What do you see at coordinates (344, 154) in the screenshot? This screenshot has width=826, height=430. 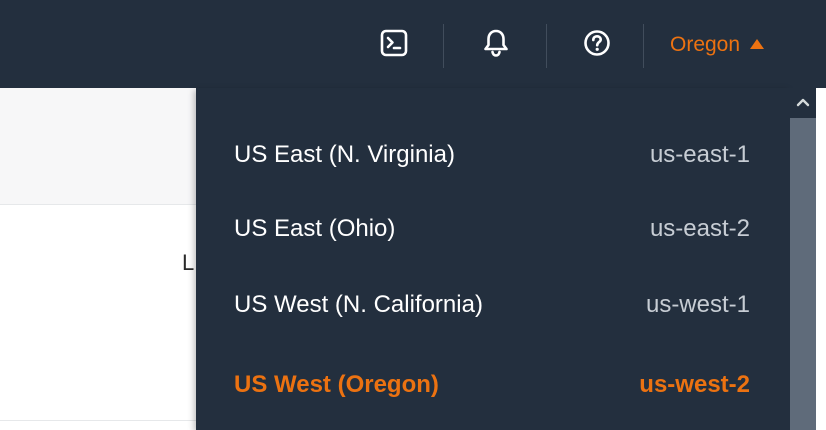 I see `region-option-name: US East (N. Virginia)` at bounding box center [344, 154].